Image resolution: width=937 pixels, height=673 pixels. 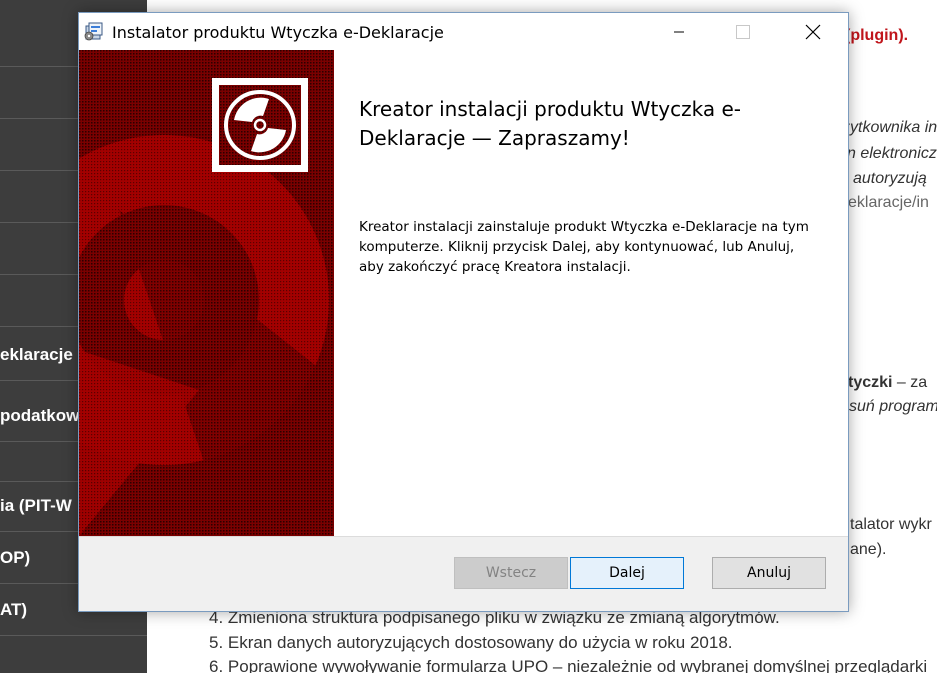 I want to click on window-title: Instalator produktu Wtyczka e-Deklaracje, so click(x=278, y=32).